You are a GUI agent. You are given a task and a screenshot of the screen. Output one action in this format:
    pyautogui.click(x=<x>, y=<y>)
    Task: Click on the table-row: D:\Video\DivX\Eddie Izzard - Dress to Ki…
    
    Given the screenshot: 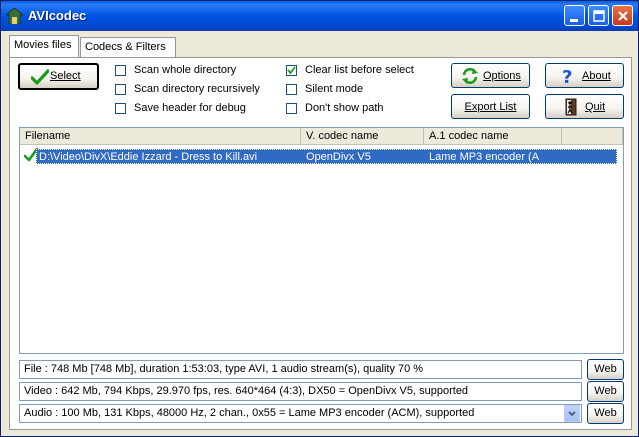 What is the action you would take?
    pyautogui.click(x=326, y=156)
    